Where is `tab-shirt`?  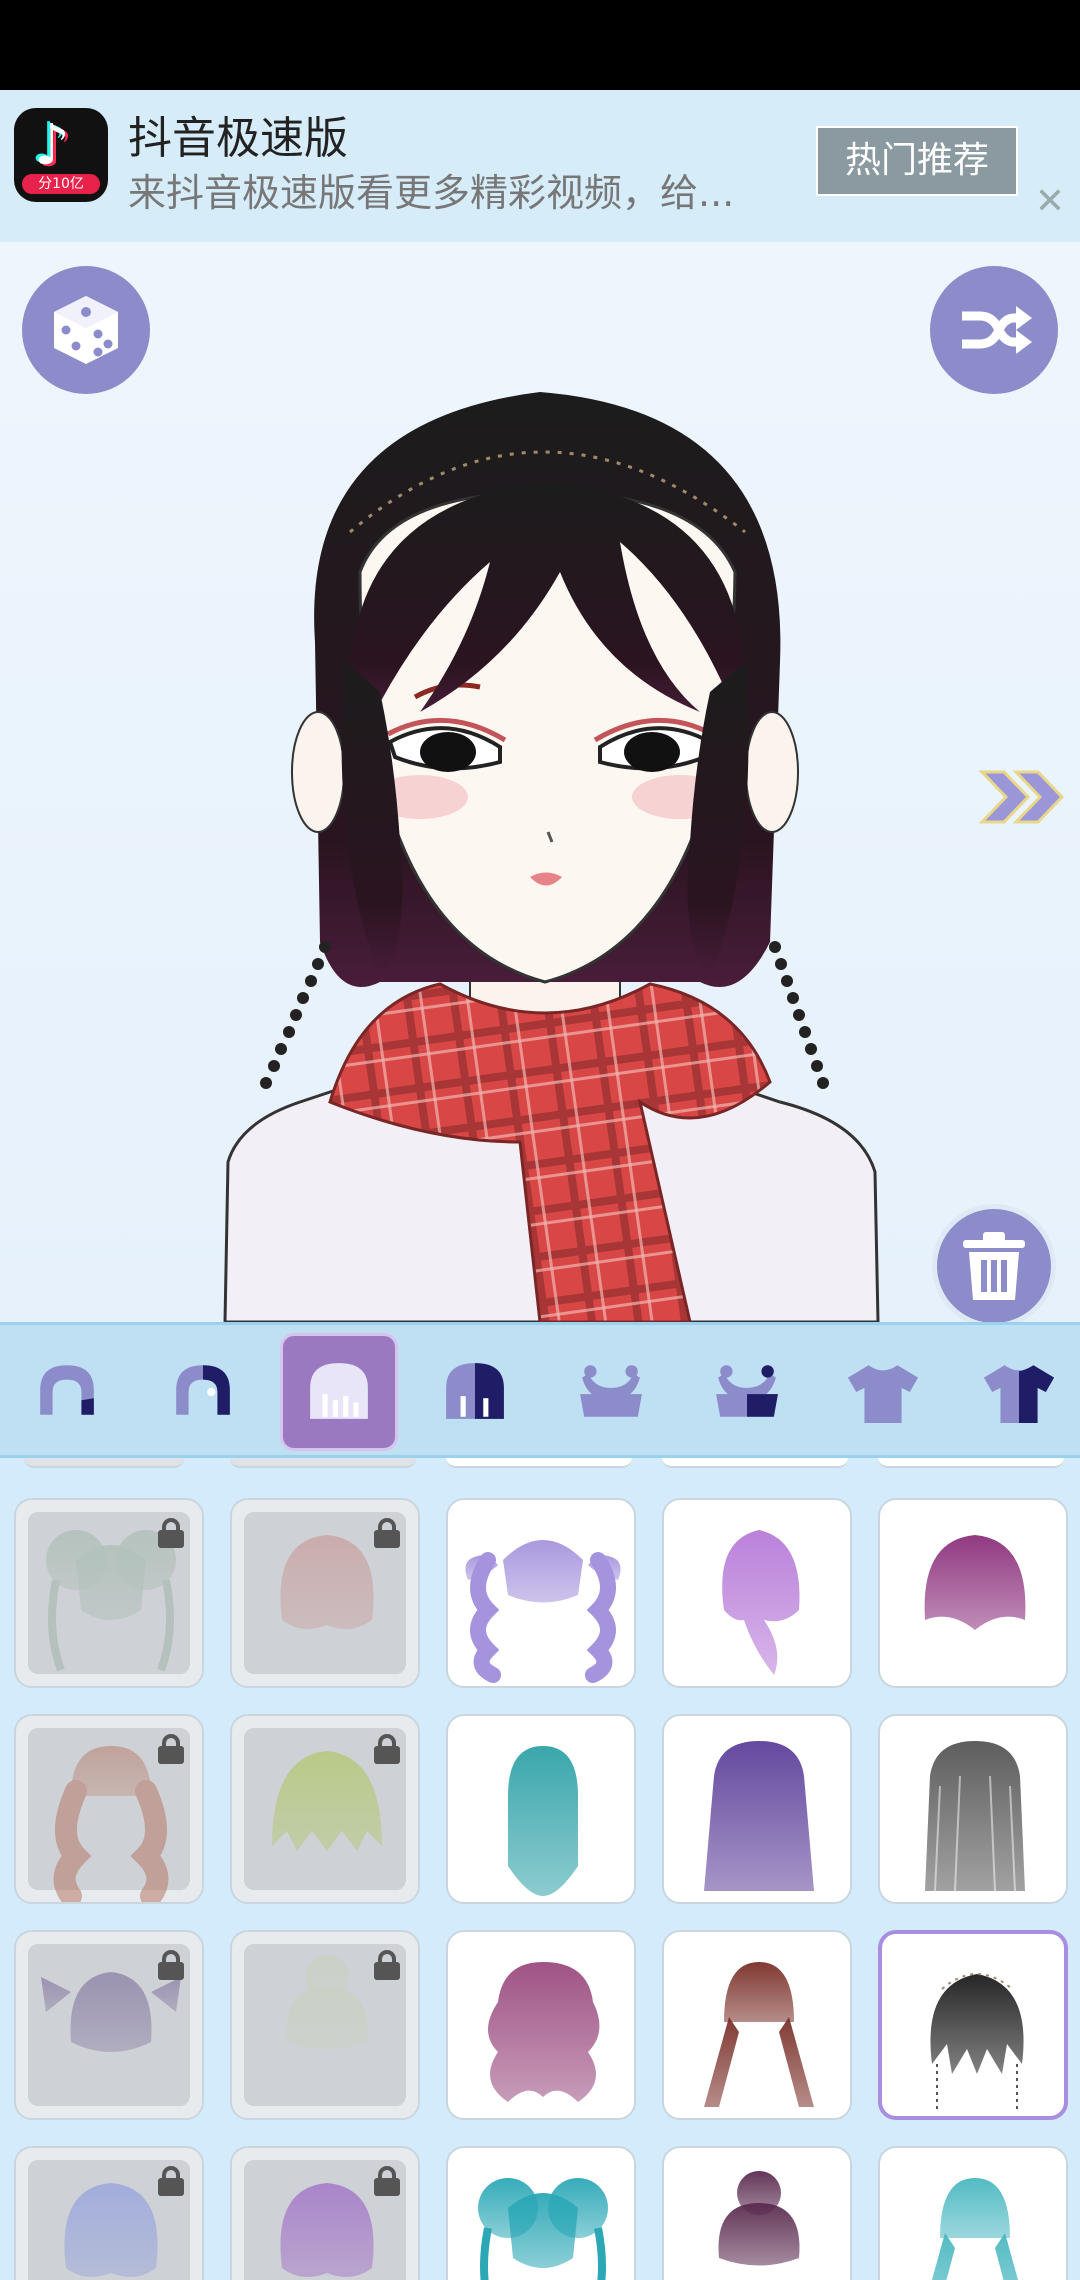
tab-shirt is located at coordinates (883, 1392).